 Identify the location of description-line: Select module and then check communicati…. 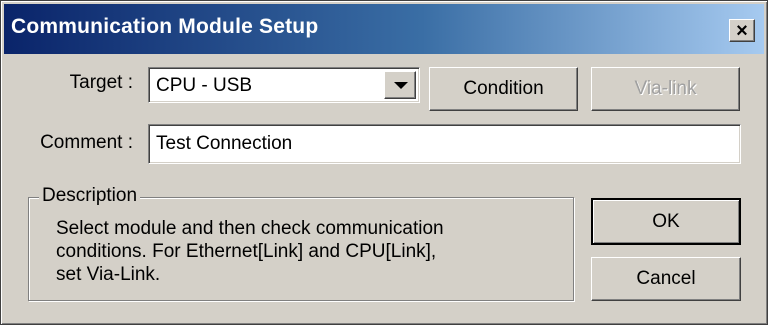
(250, 228).